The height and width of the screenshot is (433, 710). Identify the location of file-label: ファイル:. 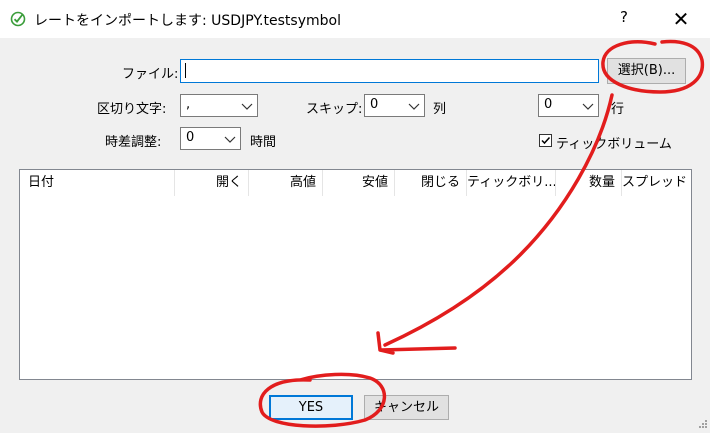
(150, 74).